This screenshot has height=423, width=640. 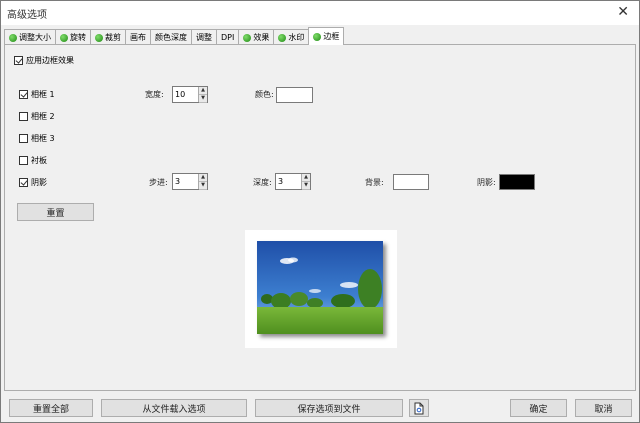 What do you see at coordinates (33, 182) in the screenshot?
I see `shadow-checkbox: 阴影` at bounding box center [33, 182].